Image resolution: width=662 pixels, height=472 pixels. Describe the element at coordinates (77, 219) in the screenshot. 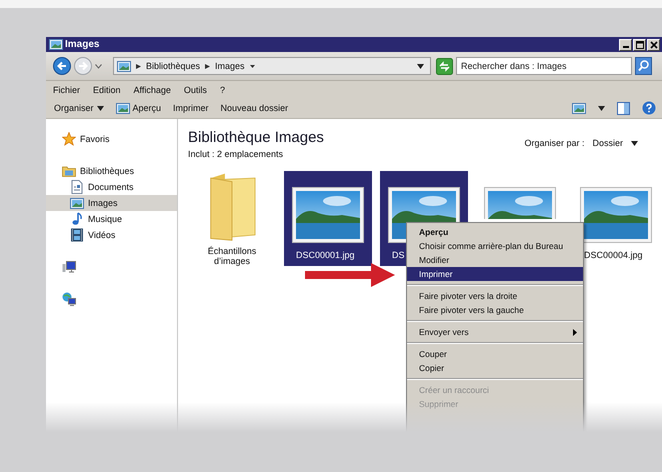

I see `music-note-icon` at that location.